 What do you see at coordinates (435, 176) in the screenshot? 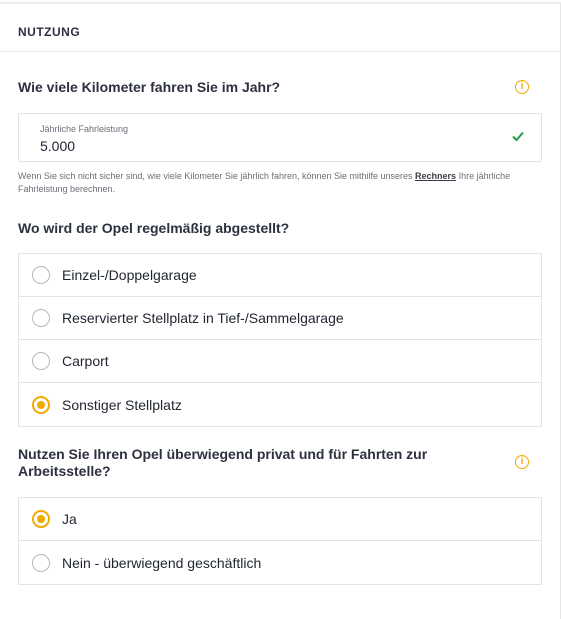
I see `calculator-link: Rechners` at bounding box center [435, 176].